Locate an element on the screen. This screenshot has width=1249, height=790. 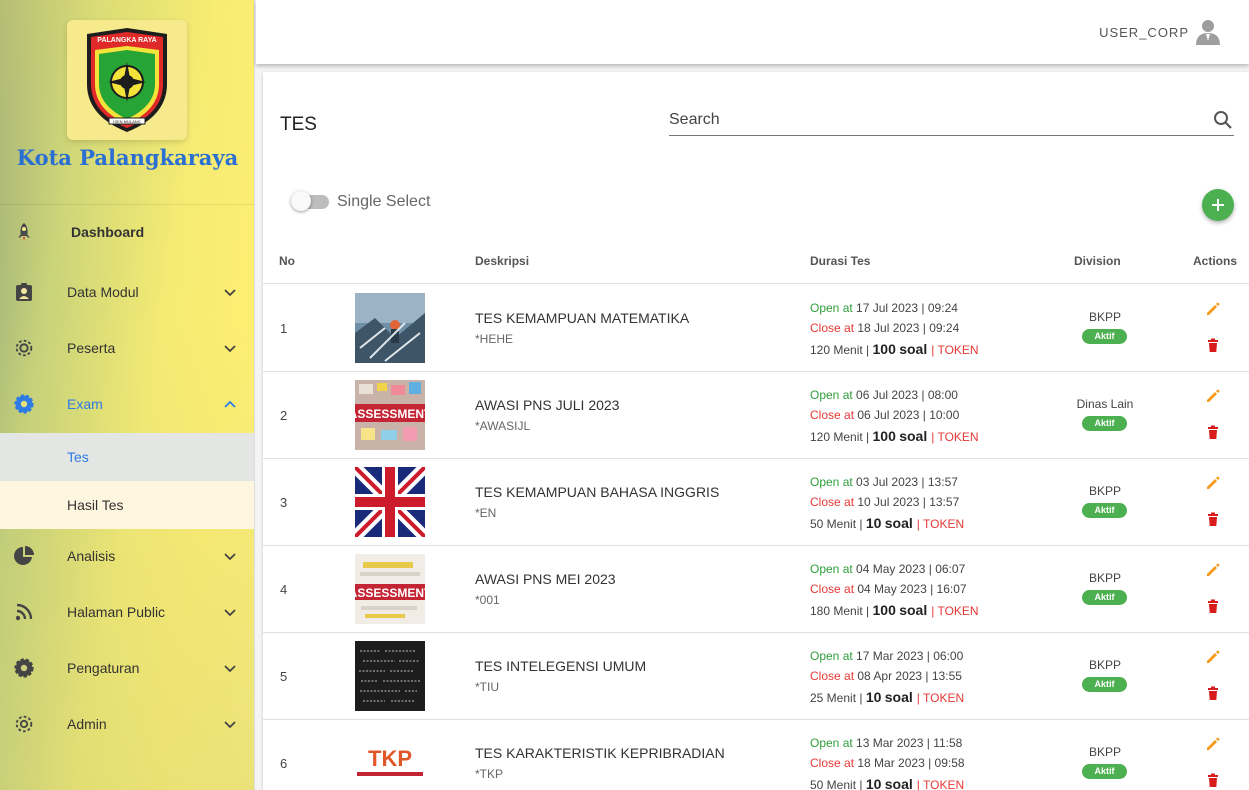
sidebar-item-pengaturan: Pengaturan is located at coordinates (127, 668).